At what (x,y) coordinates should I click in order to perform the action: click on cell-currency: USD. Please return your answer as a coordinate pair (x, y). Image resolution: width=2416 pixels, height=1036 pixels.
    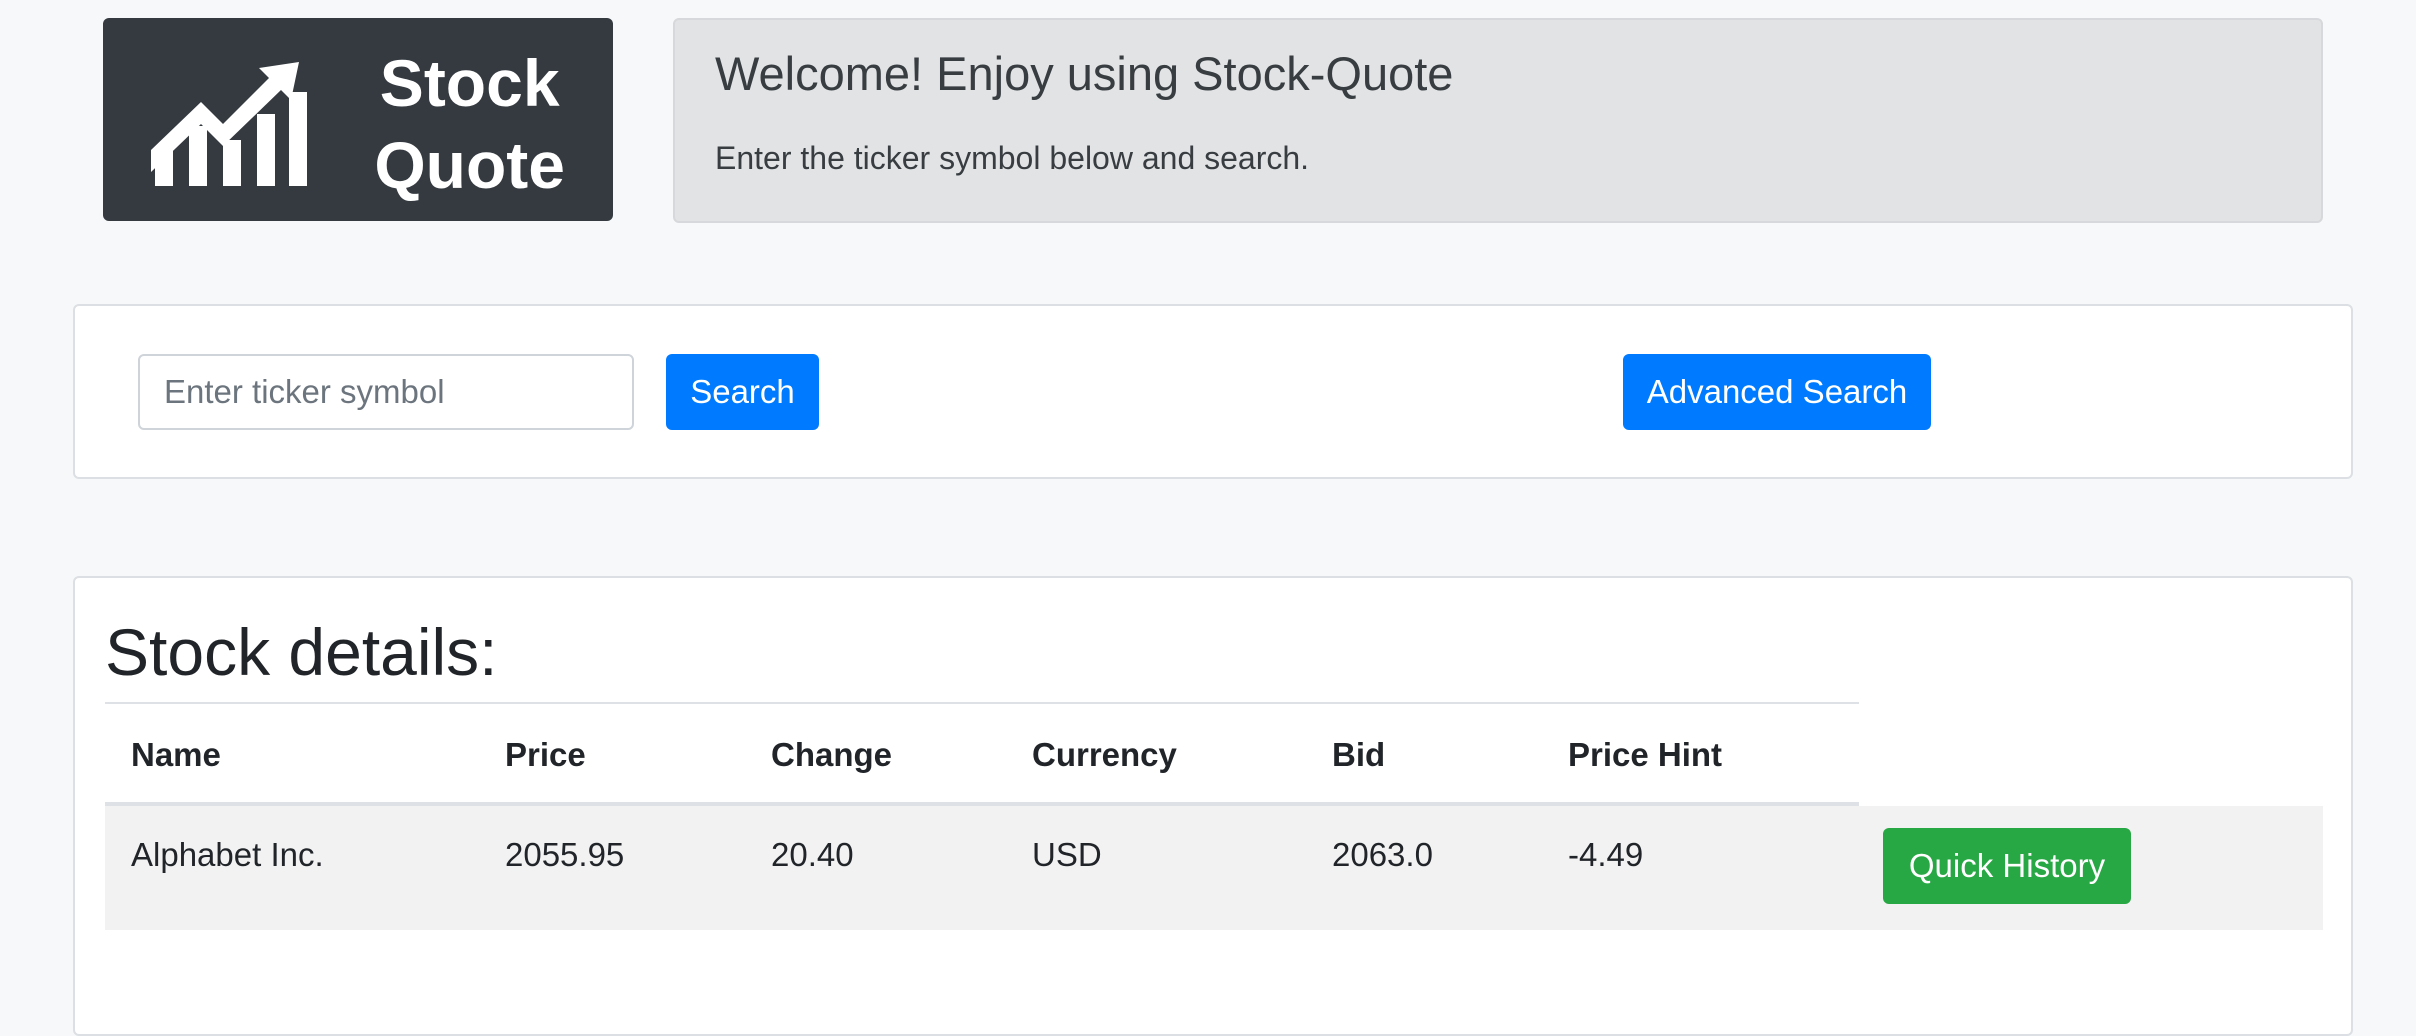
    Looking at the image, I should click on (1067, 854).